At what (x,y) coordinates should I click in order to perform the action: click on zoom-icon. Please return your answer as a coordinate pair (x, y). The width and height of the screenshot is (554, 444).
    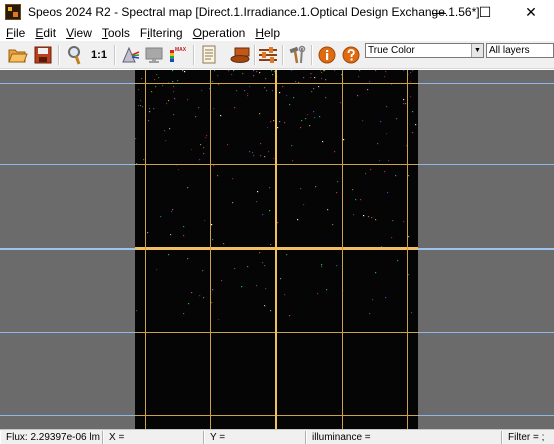
    Looking at the image, I should click on (74, 55).